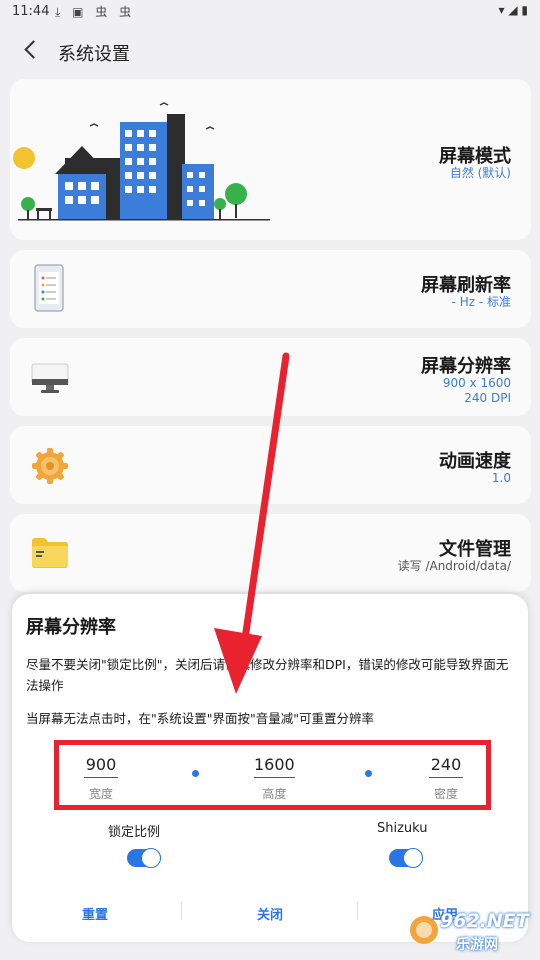  What do you see at coordinates (445, 794) in the screenshot?
I see `density-label: 密度` at bounding box center [445, 794].